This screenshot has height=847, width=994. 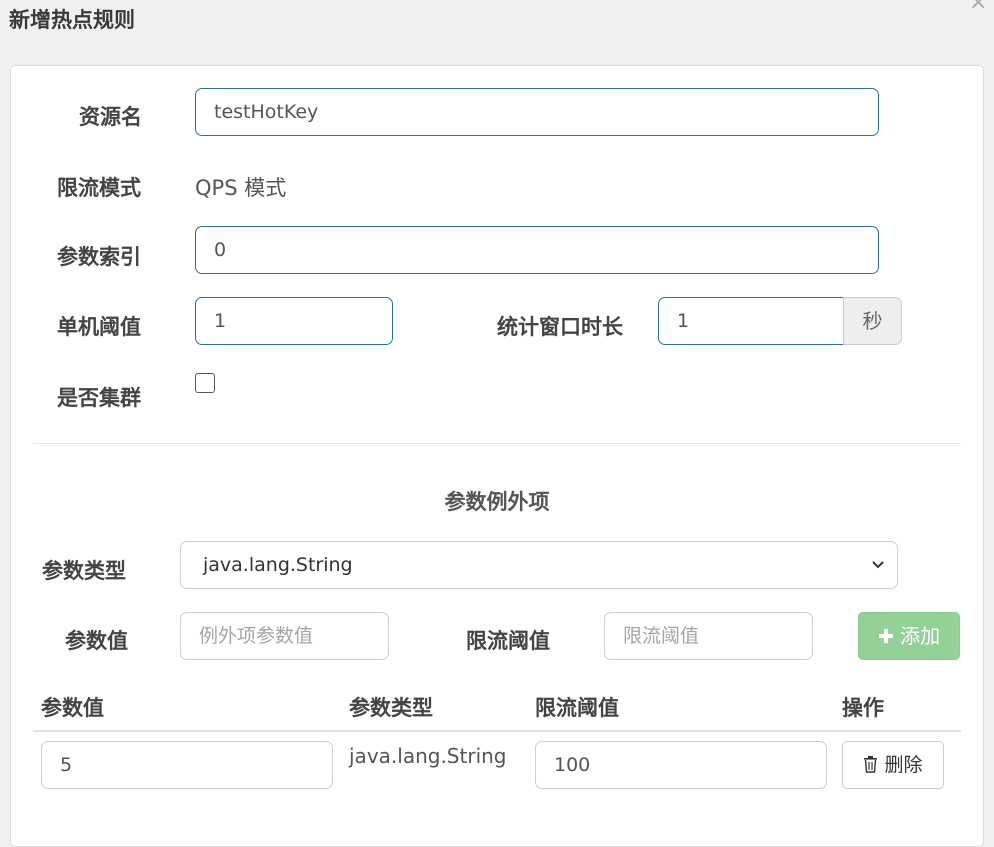 I want to click on row-value: 5, so click(x=66, y=765).